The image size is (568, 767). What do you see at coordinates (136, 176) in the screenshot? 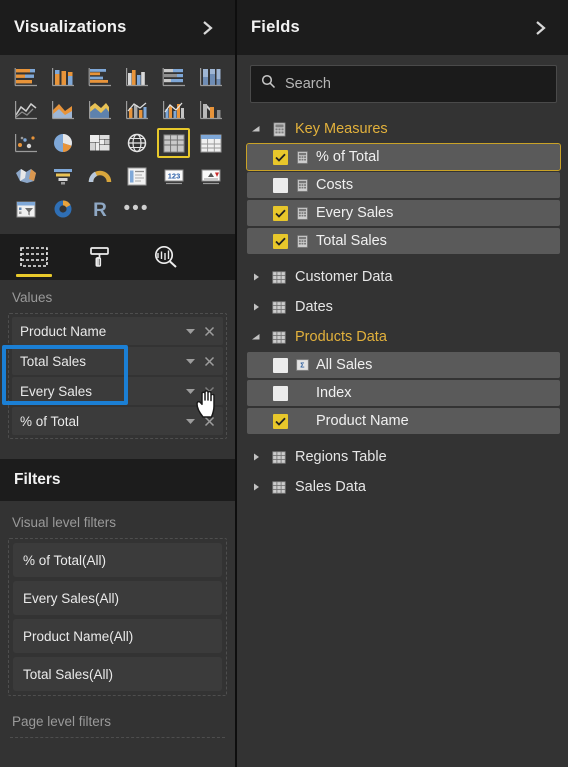
I see `multi-row-card-icon` at bounding box center [136, 176].